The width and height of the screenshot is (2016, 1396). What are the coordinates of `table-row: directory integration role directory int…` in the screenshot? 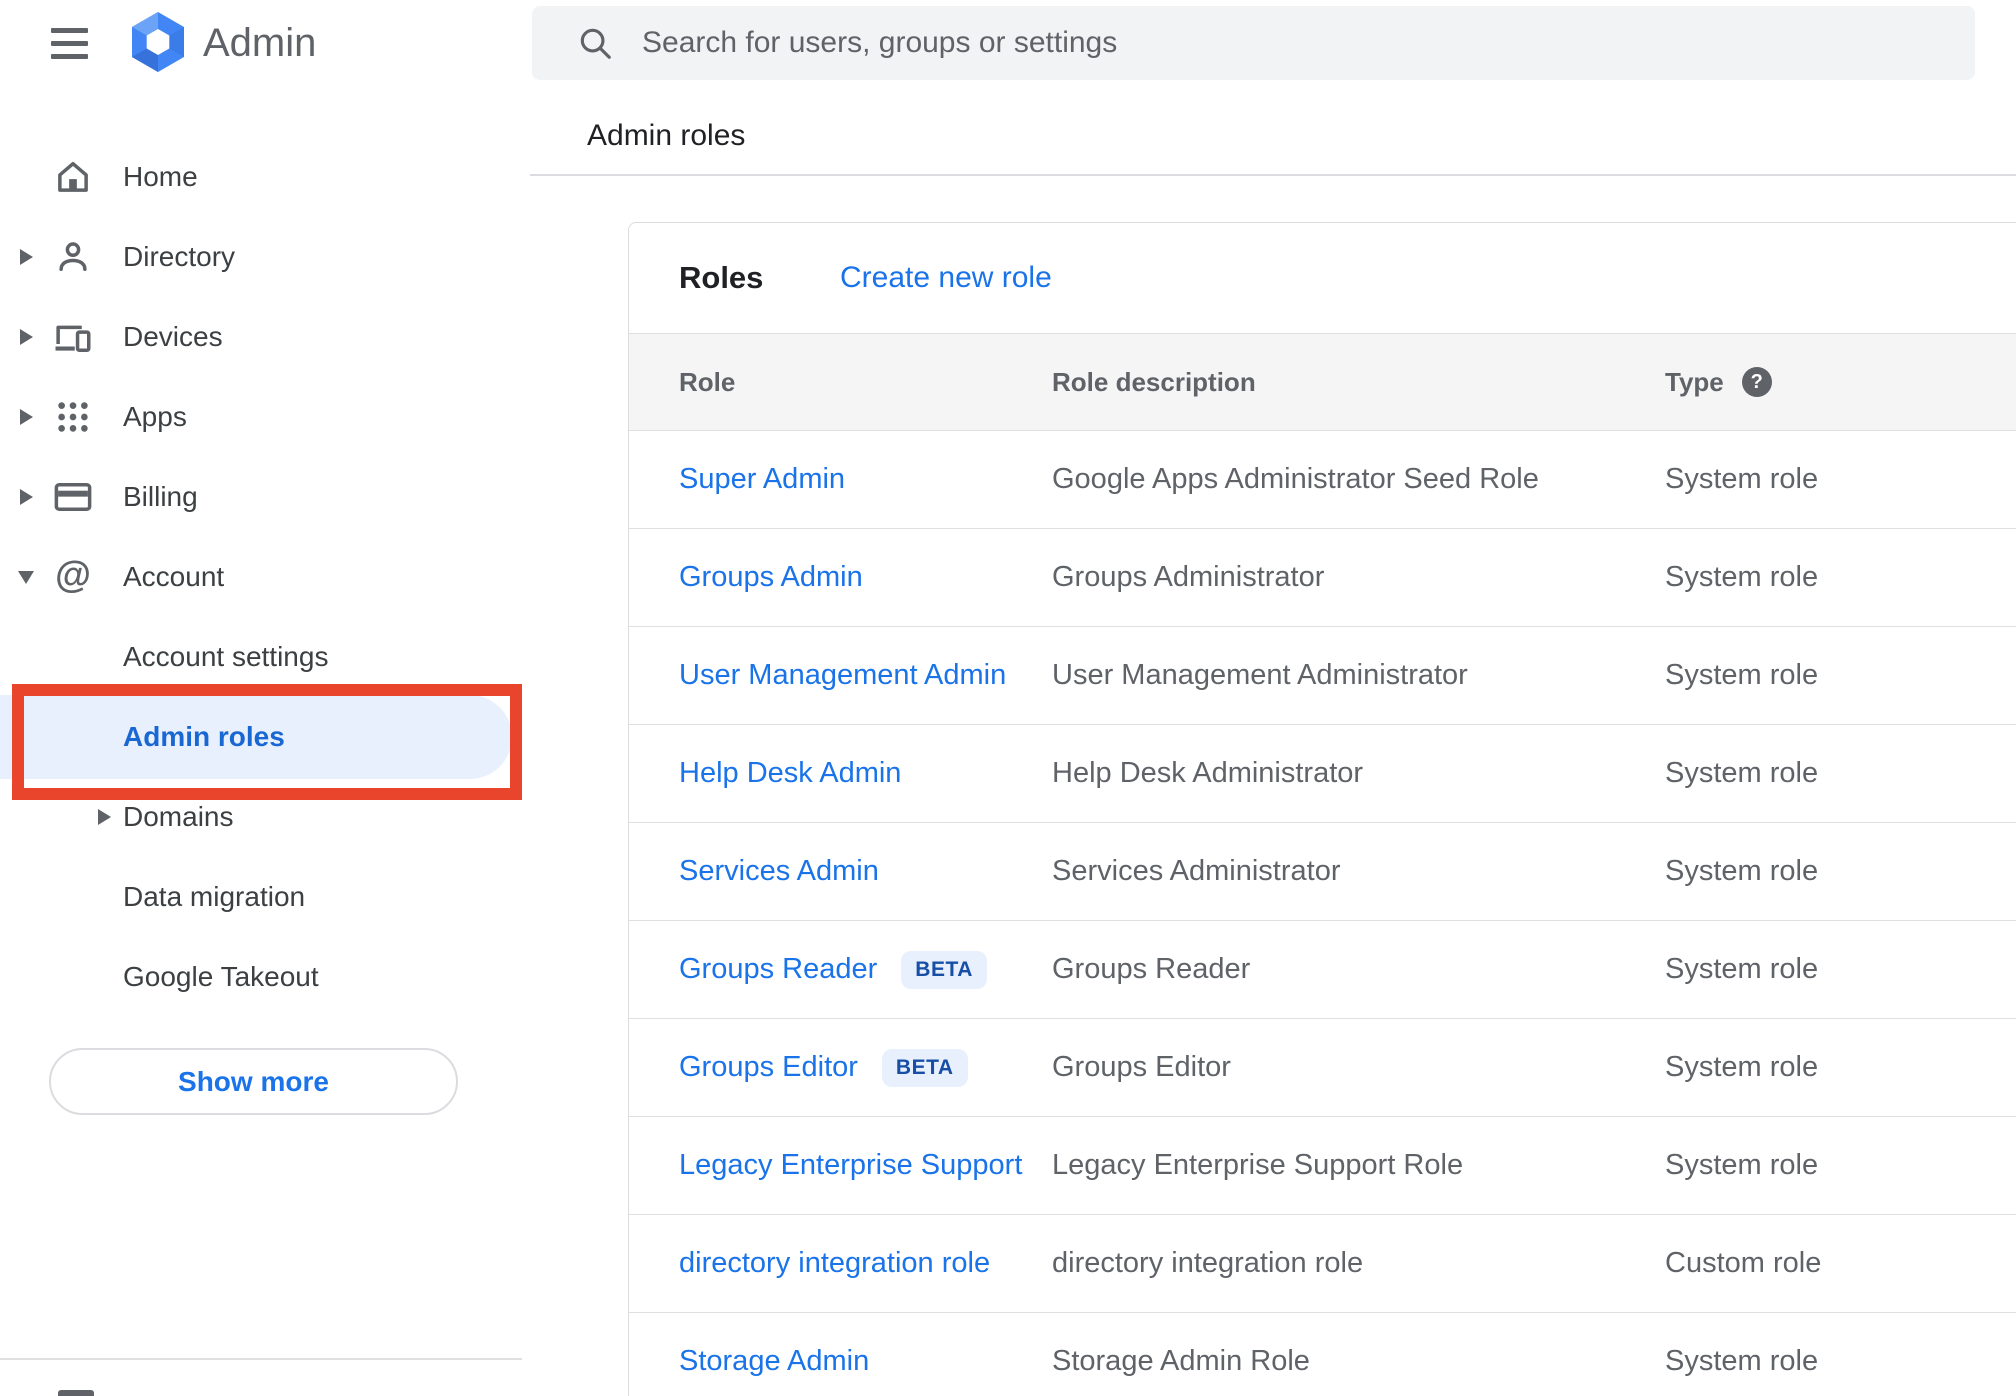 It's located at (1322, 1264).